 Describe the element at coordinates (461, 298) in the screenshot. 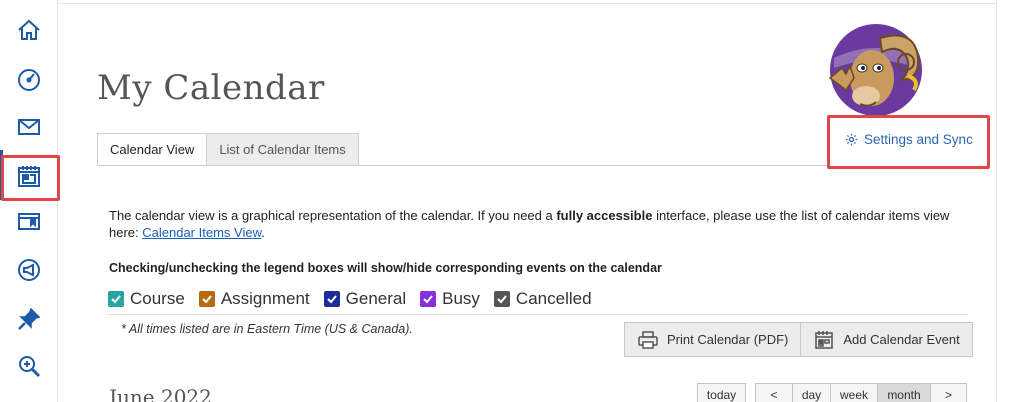

I see `legend-label: Busy` at that location.